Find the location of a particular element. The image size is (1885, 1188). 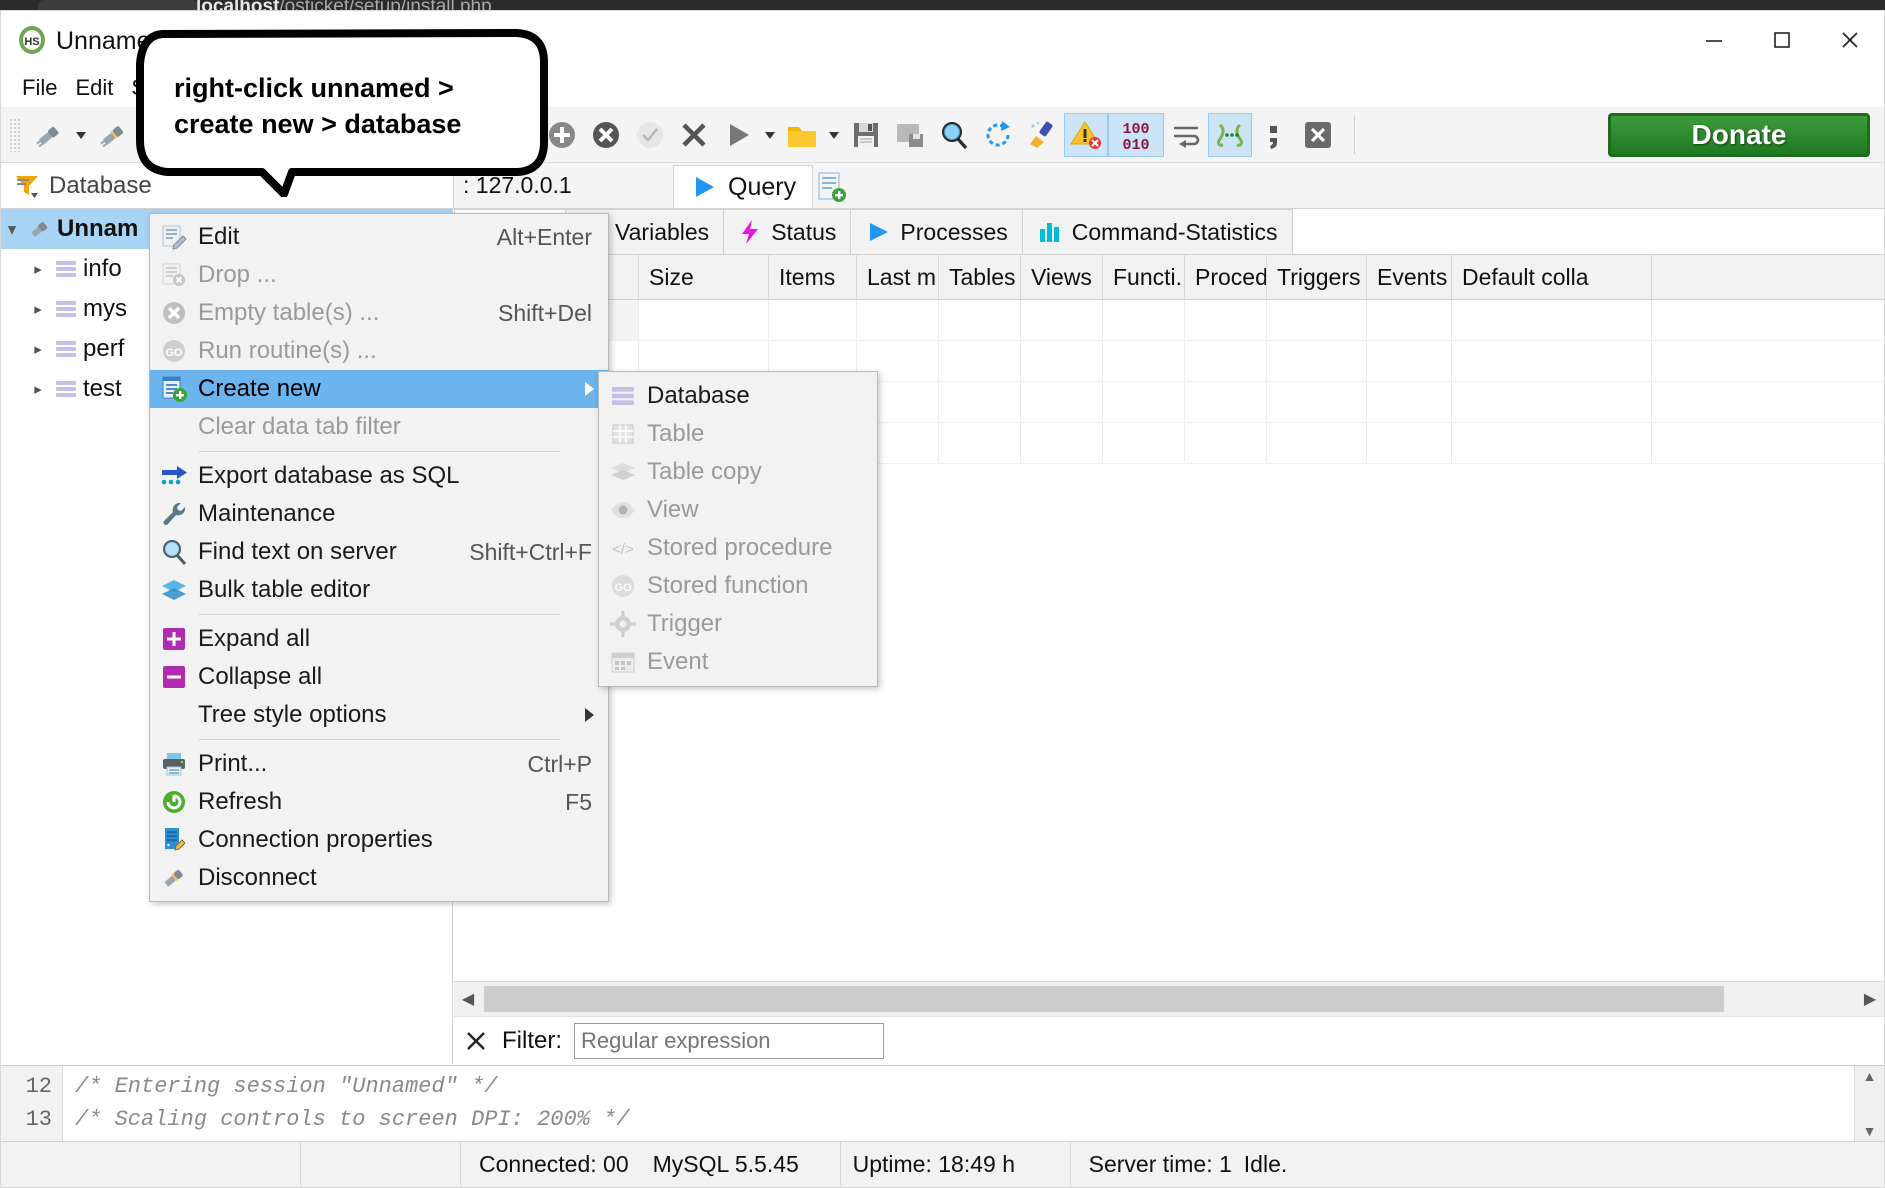

menu-item-tree-style-options: Tree style options is located at coordinates (379, 715).